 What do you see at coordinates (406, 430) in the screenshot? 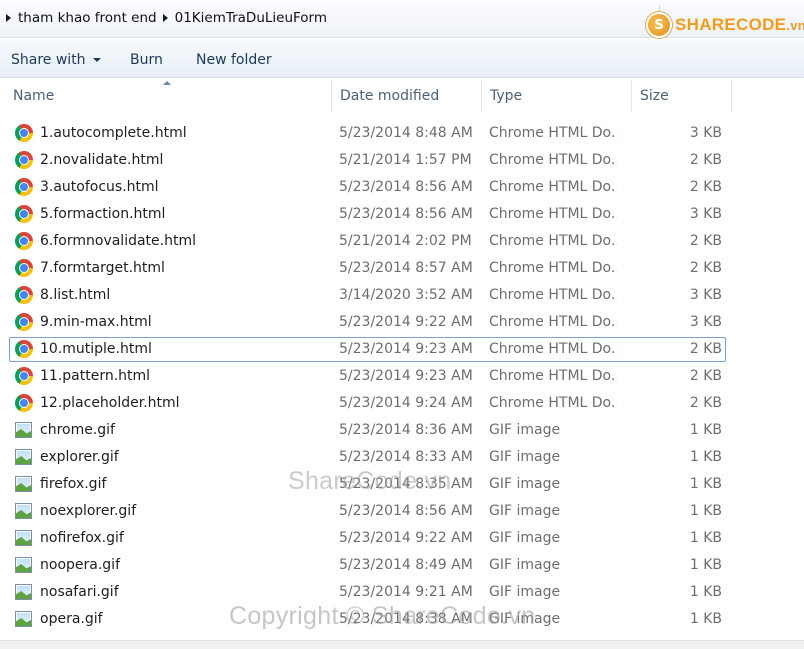
I see `file-date-modified: 5/23/2014 8:36 AM` at bounding box center [406, 430].